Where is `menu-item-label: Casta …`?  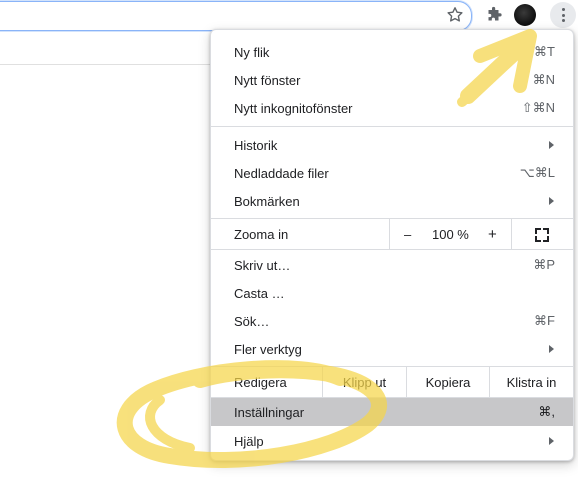 menu-item-label: Casta … is located at coordinates (259, 293).